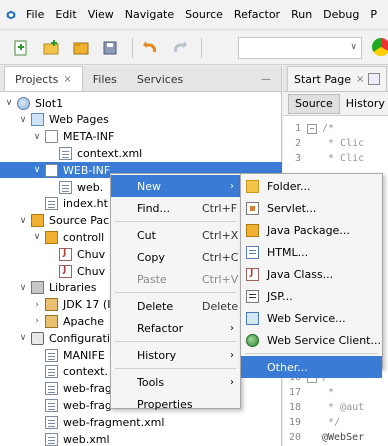 This screenshot has width=388, height=446. Describe the element at coordinates (301, 14) in the screenshot. I see `menu-run: Run` at that location.